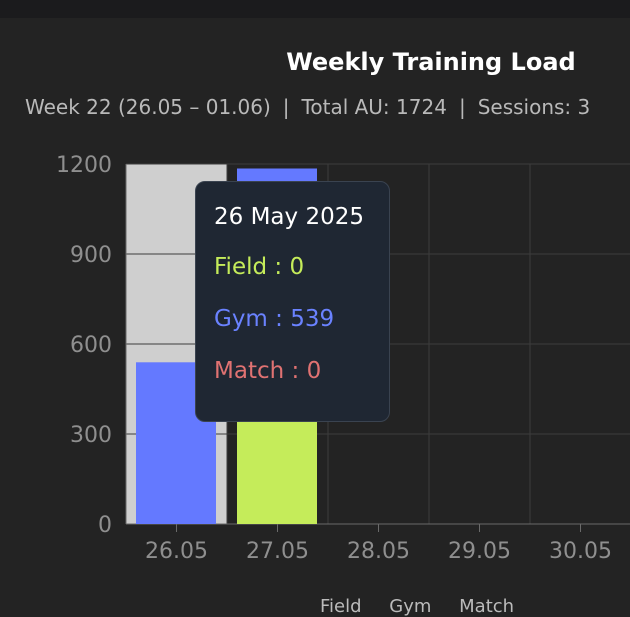 This screenshot has height=617, width=630. Describe the element at coordinates (91, 255) in the screenshot. I see `y-tick-label: 900` at that location.